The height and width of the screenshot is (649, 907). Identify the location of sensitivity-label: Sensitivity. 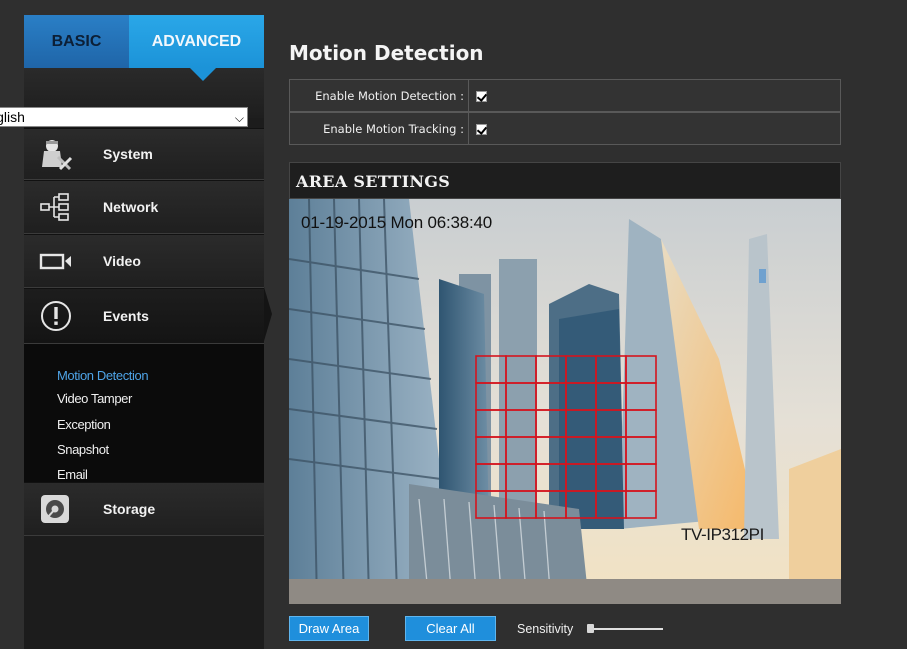
(545, 629).